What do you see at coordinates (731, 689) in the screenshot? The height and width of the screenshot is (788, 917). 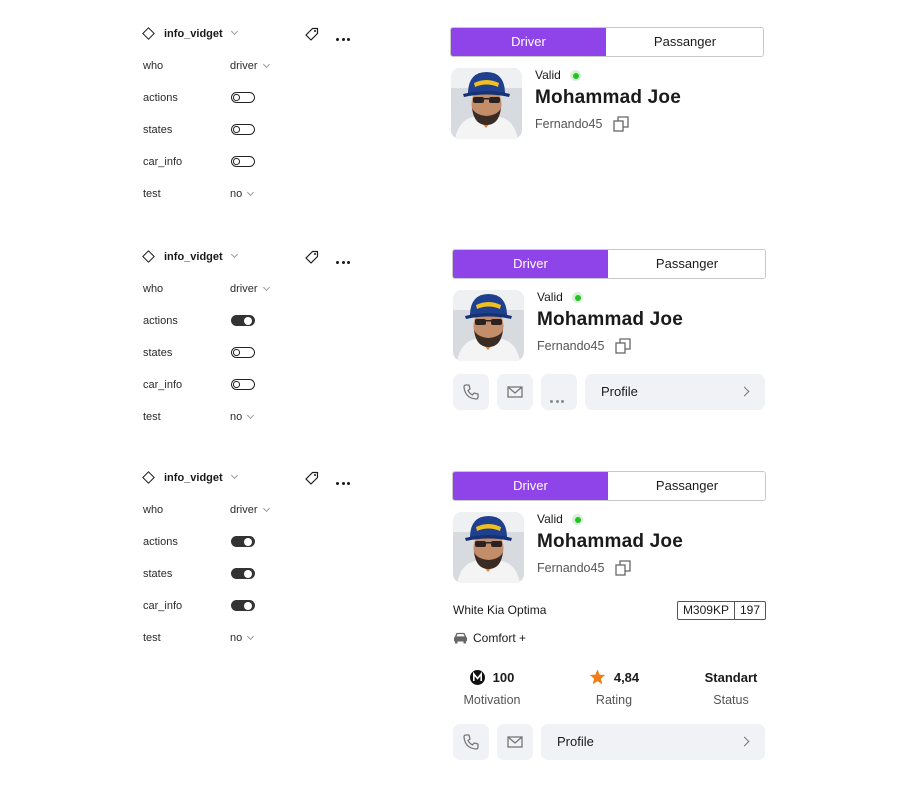 I see `stat-status: Standart Status` at bounding box center [731, 689].